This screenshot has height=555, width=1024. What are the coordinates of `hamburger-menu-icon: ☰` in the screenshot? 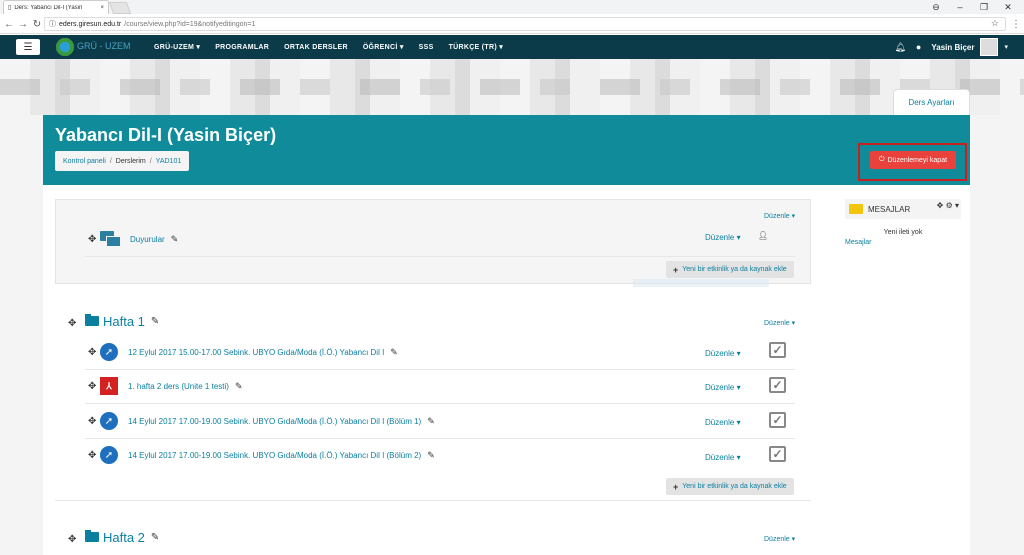 It's located at (28, 47).